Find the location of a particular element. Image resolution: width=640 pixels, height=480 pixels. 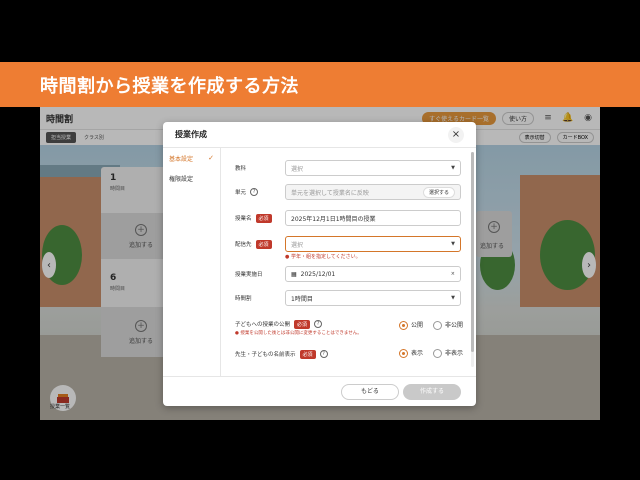

subject-placeholder: 選択 is located at coordinates (297, 169).